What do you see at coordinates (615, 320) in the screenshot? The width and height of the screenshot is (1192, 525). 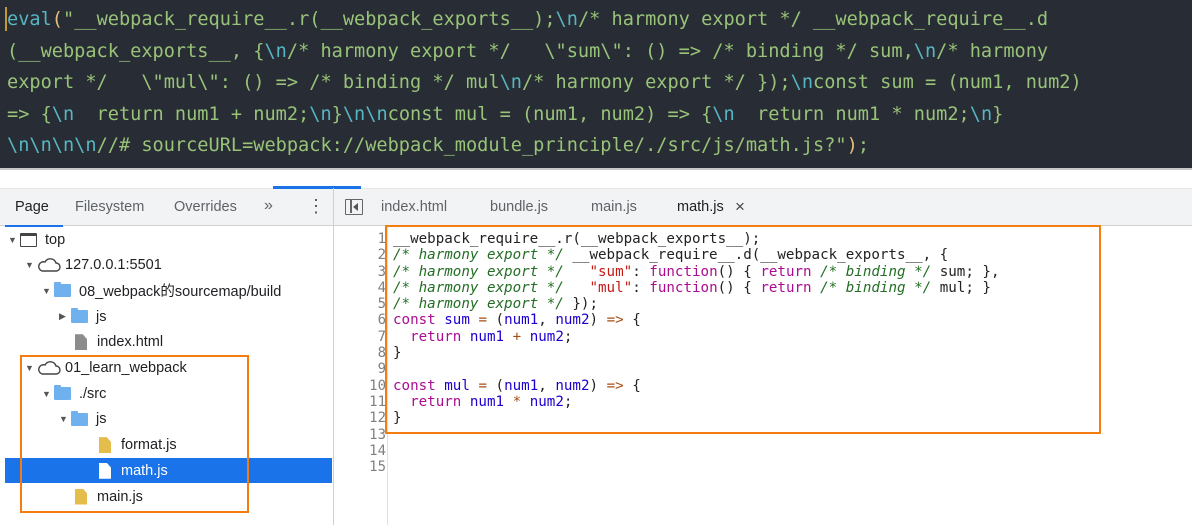 I see `code-token: =>` at bounding box center [615, 320].